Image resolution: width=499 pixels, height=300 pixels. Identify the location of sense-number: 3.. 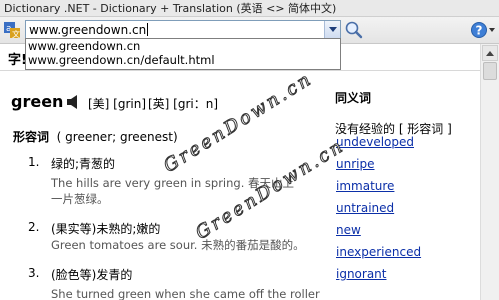
(34, 273).